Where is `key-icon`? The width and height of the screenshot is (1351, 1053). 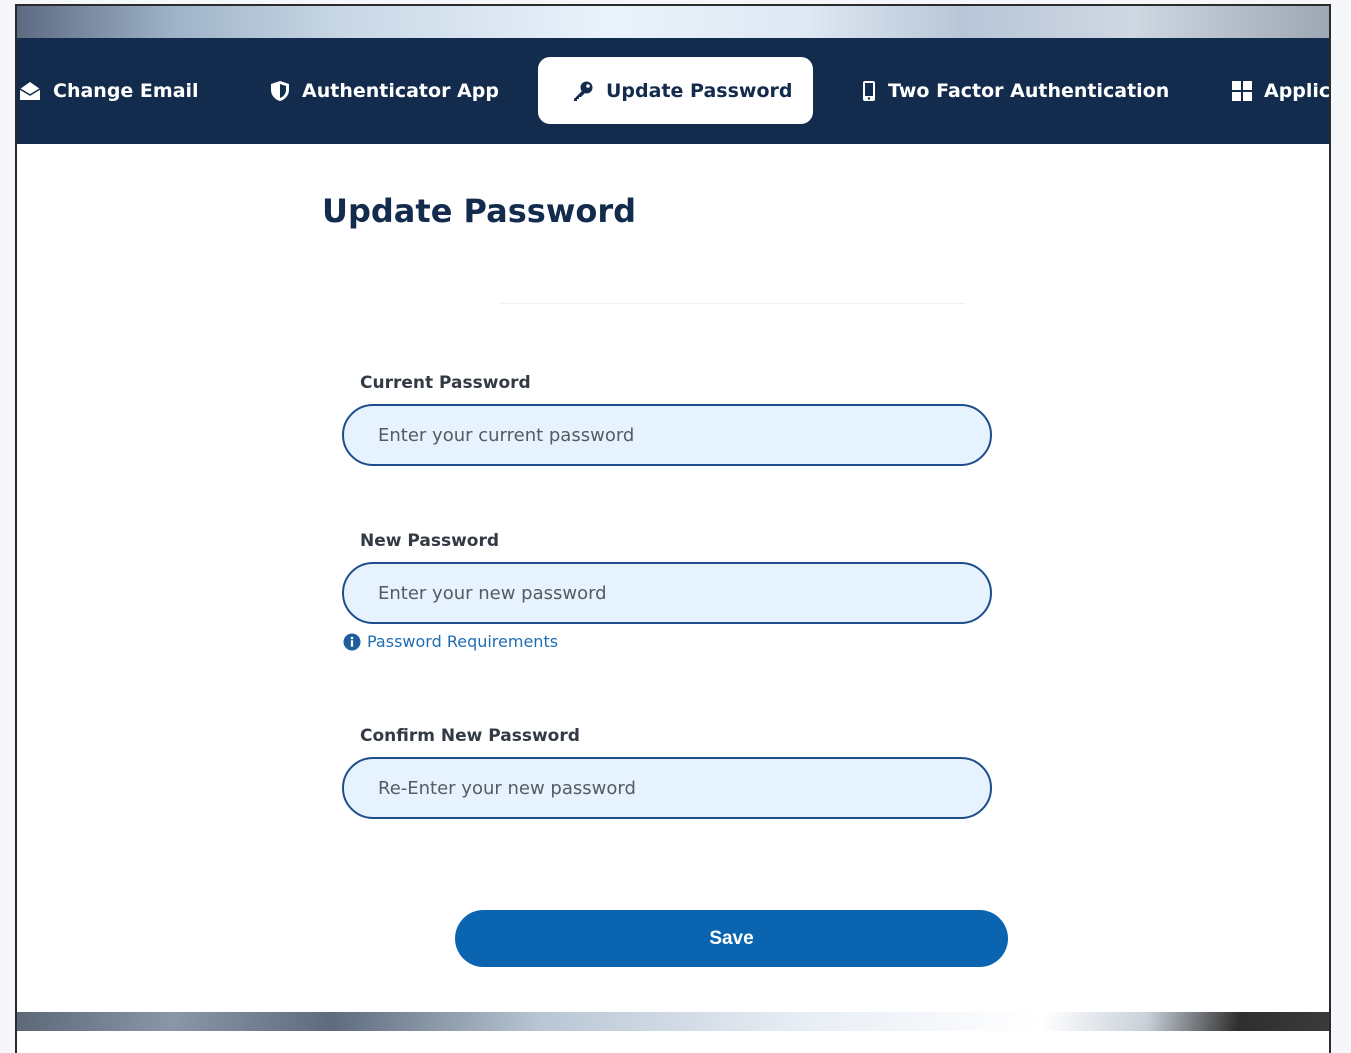
key-icon is located at coordinates (583, 91).